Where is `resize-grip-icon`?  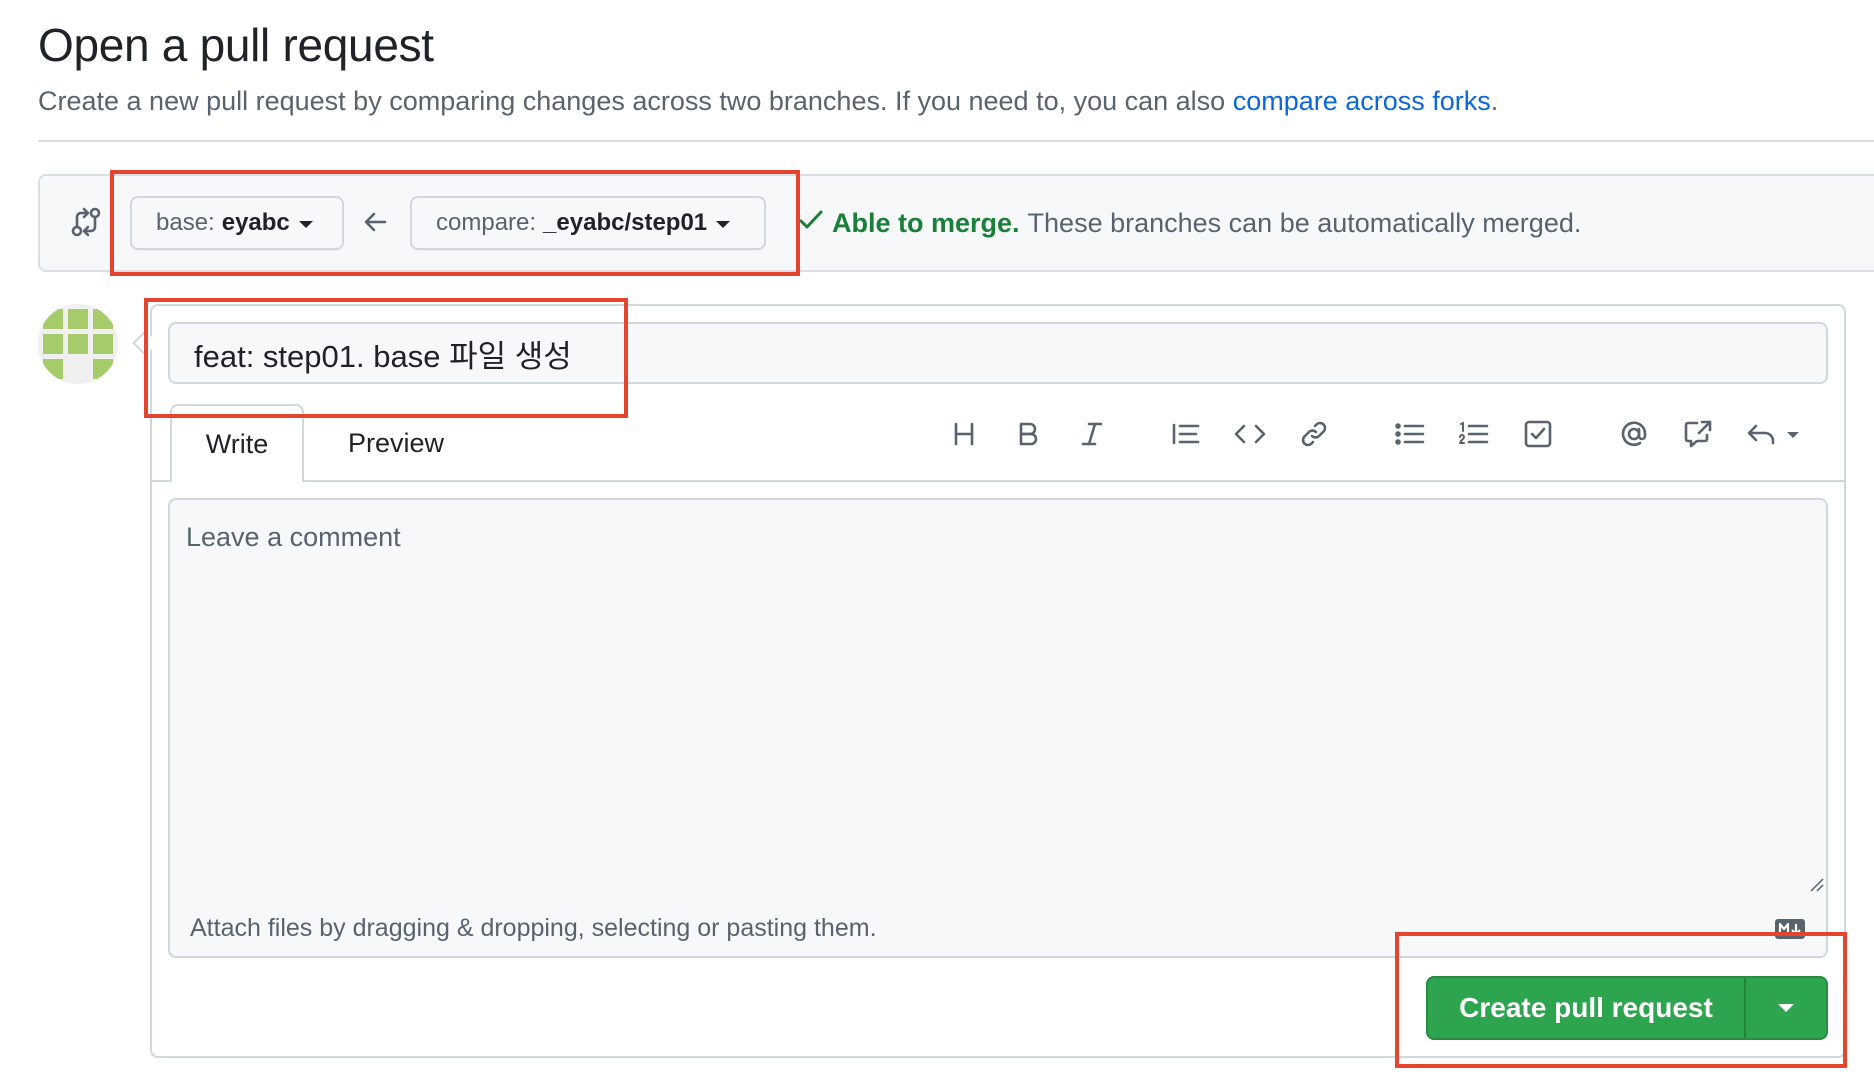
resize-grip-icon is located at coordinates (1816, 884).